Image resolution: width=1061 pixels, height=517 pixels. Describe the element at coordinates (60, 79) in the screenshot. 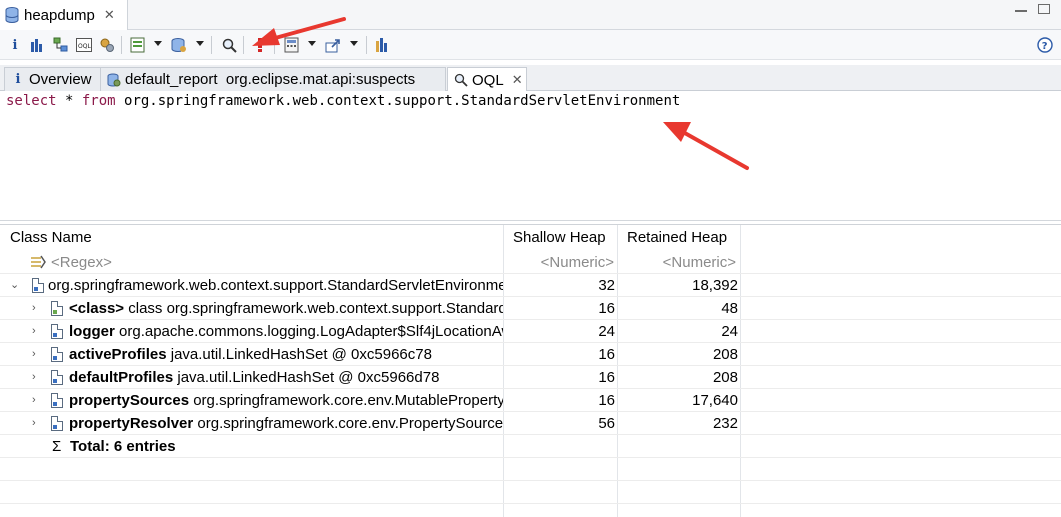

I see `tab-overview-label: Overview` at that location.